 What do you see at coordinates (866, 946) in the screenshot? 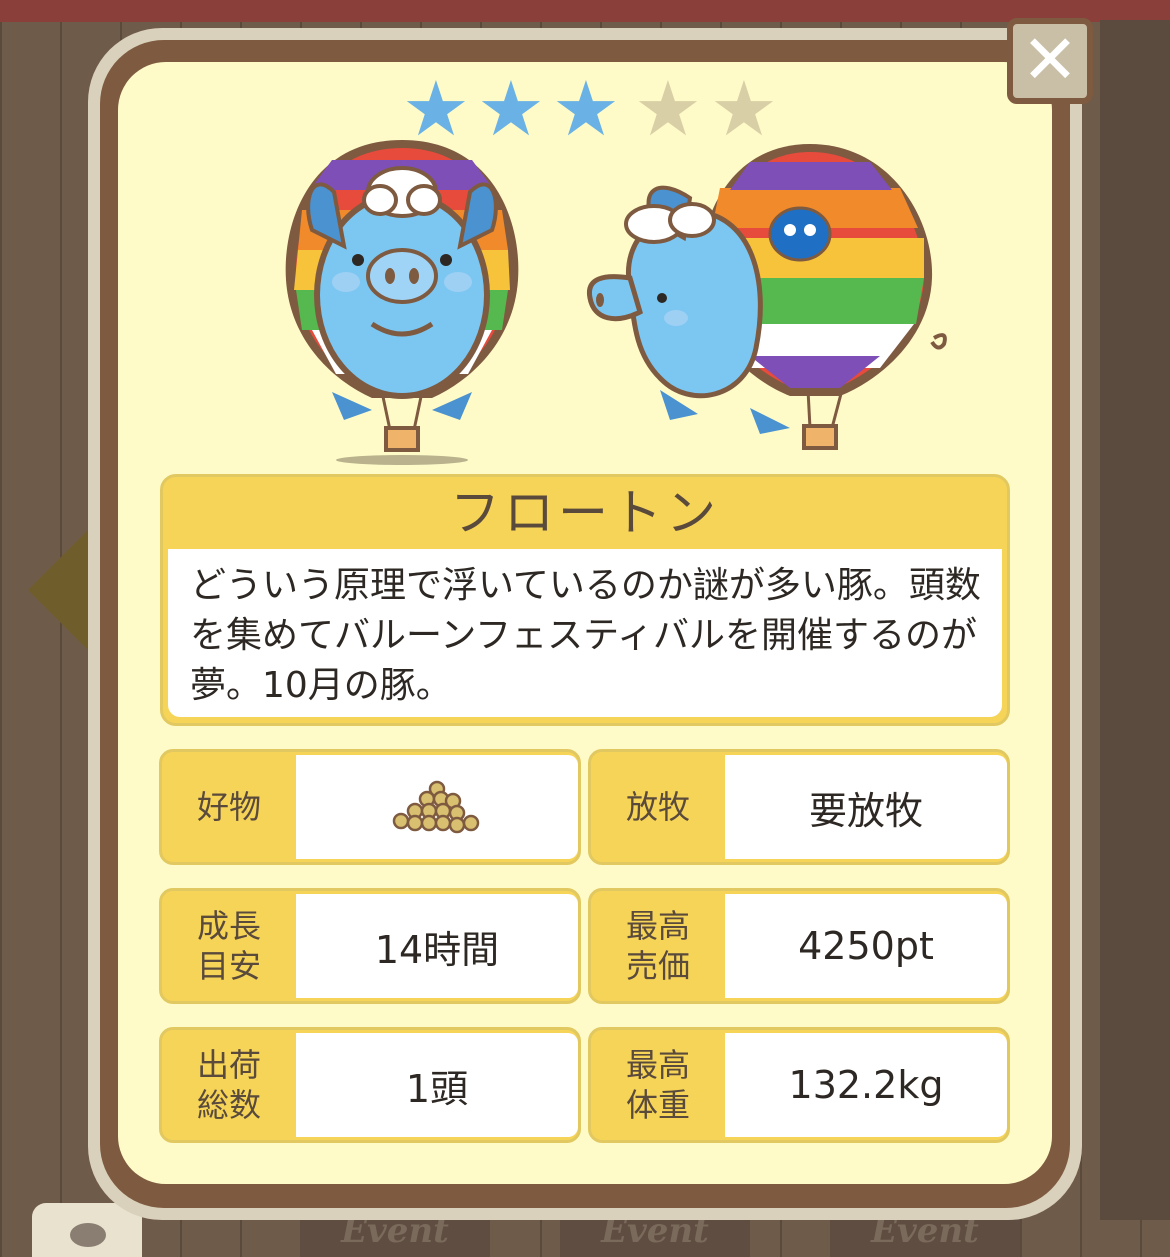
I see `stat-value: 4250pt` at bounding box center [866, 946].